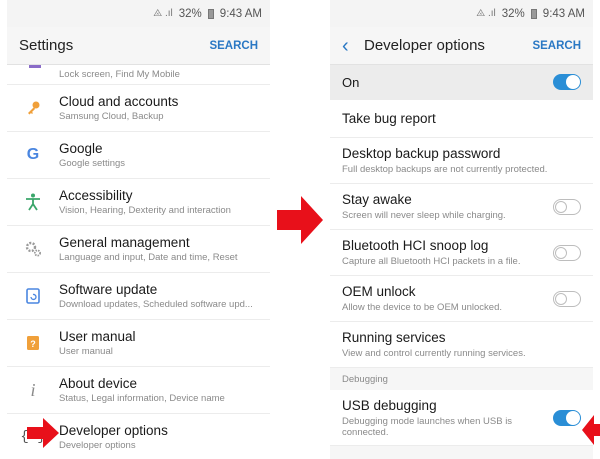 The image size is (600, 459). Describe the element at coordinates (96, 195) in the screenshot. I see `item-title: Accessibility` at that location.